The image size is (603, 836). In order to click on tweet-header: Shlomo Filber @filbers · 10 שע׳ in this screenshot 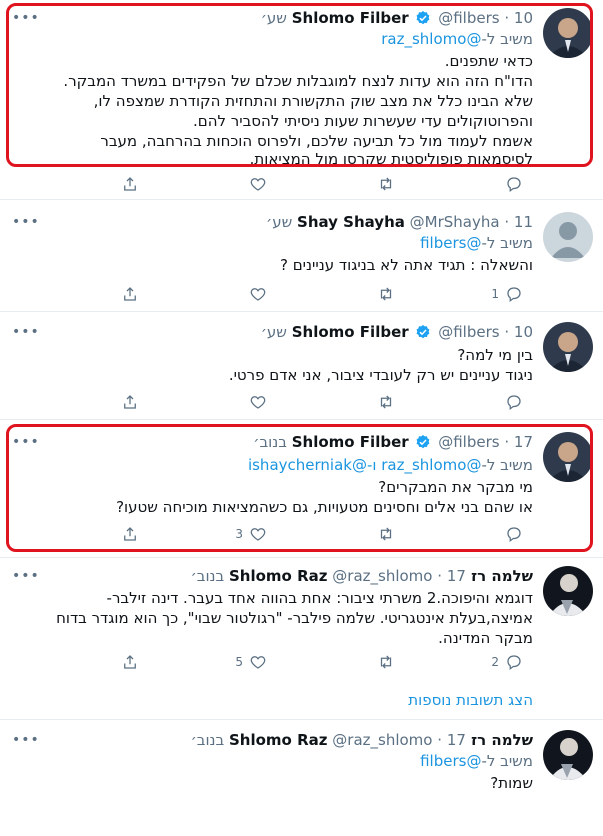, I will do `click(396, 332)`.